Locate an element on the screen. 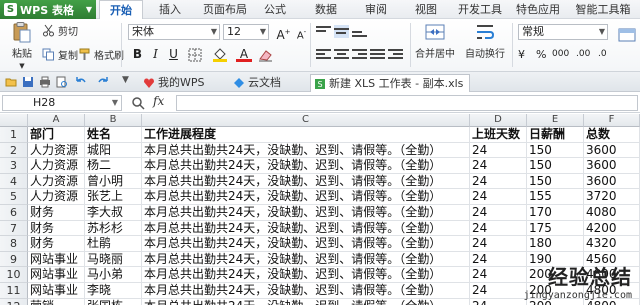  tab-spreadsheet: S 新建 XLS 工作表 - 副本.xls * is located at coordinates (390, 90).